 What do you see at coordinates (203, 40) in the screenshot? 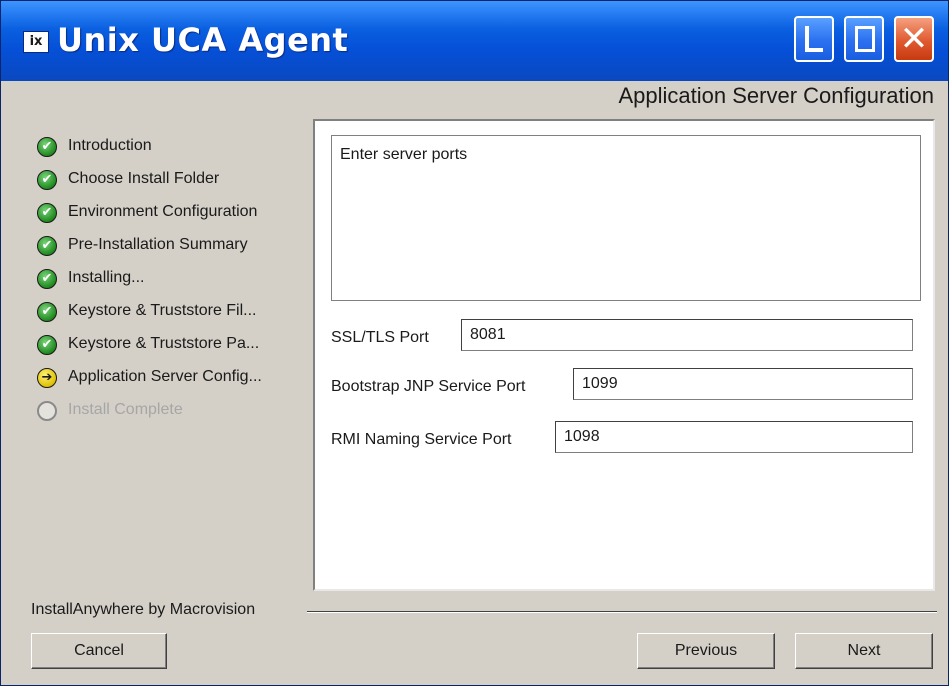
I see `window-title: Unix UCA Agent` at bounding box center [203, 40].